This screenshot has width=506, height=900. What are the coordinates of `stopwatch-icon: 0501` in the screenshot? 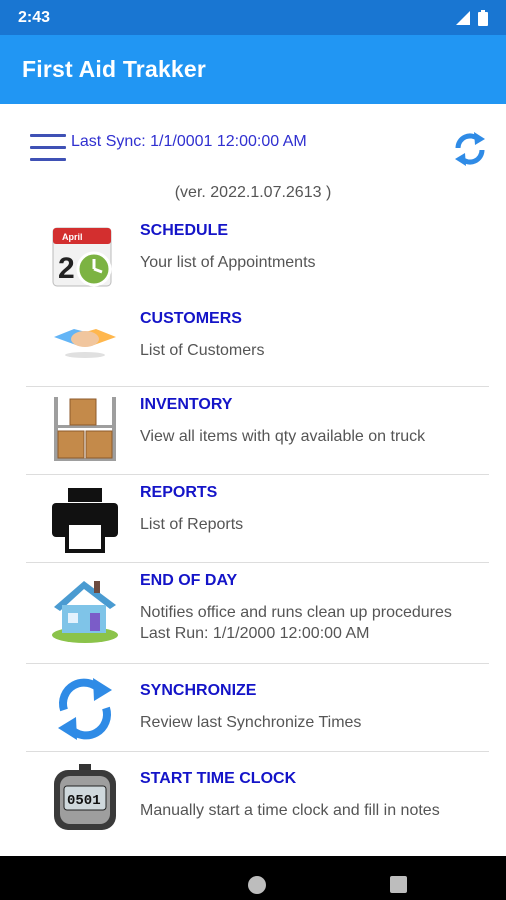 It's located at (85, 797).